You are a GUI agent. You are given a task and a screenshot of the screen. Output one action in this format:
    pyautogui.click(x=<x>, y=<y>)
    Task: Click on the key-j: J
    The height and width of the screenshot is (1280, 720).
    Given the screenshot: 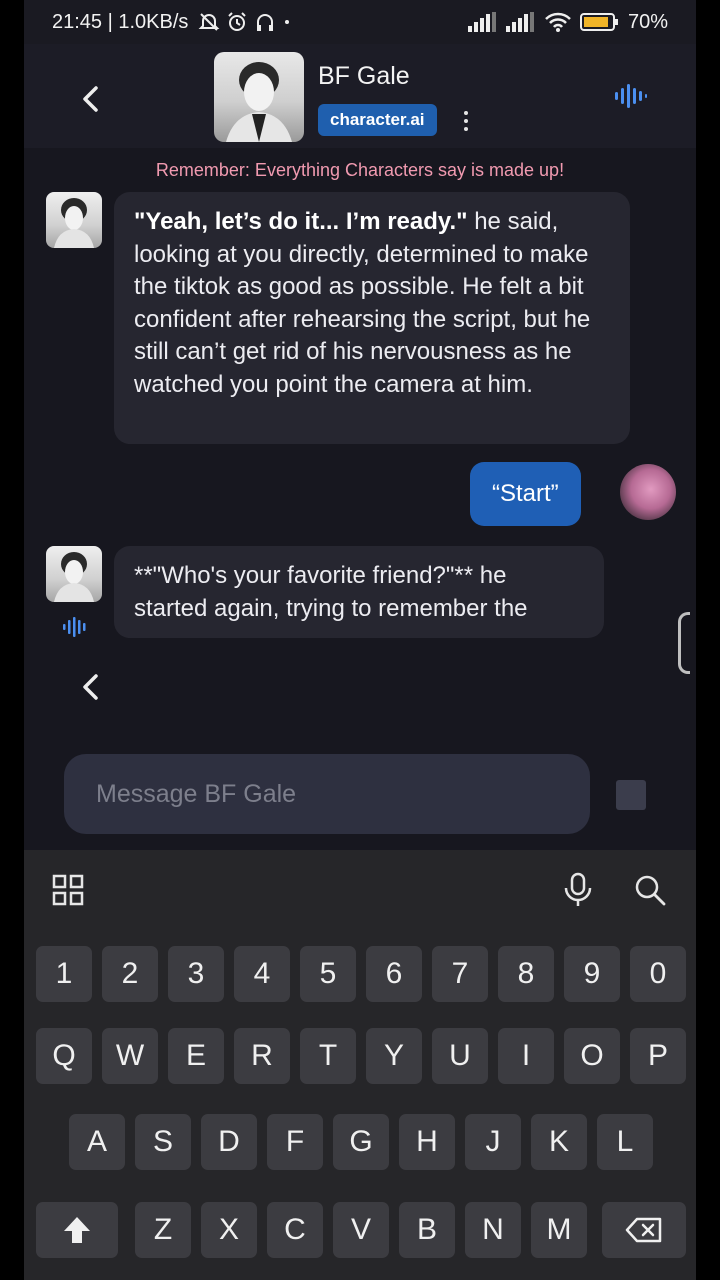 What is the action you would take?
    pyautogui.click(x=493, y=1142)
    